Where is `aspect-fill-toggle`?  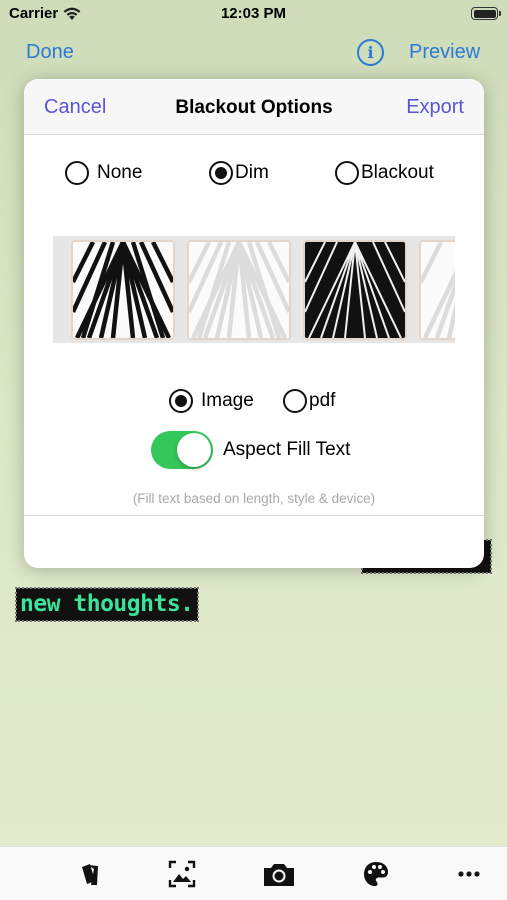
aspect-fill-toggle is located at coordinates (182, 450).